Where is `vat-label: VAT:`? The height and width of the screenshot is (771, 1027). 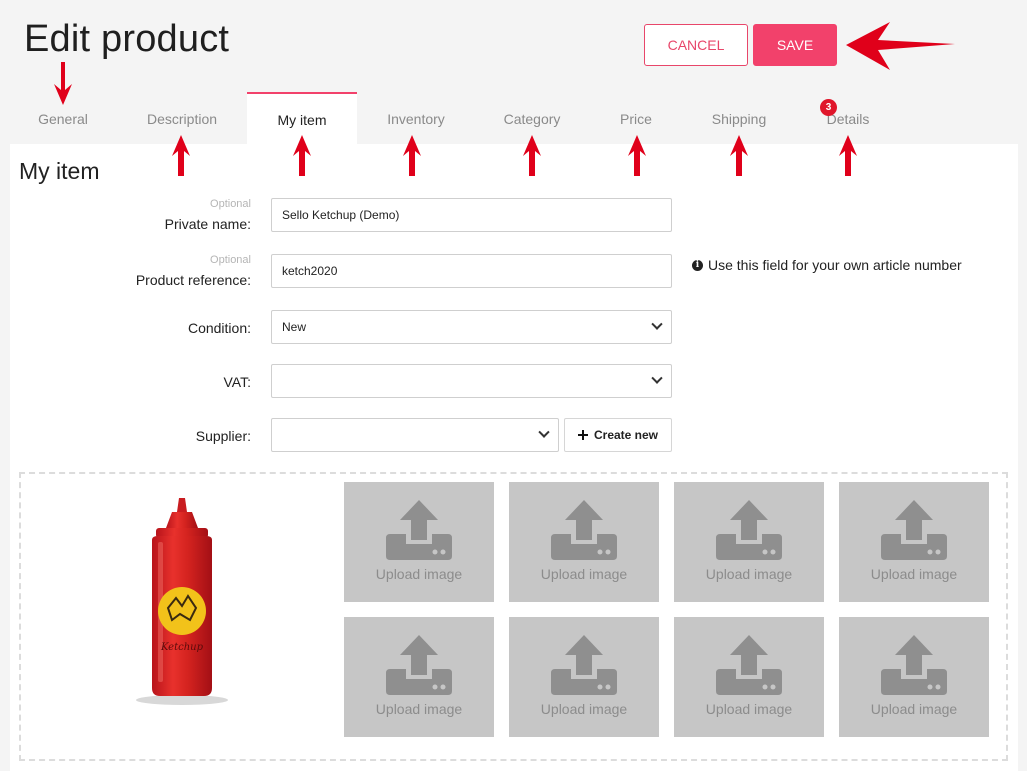
vat-label: VAT: is located at coordinates (237, 382).